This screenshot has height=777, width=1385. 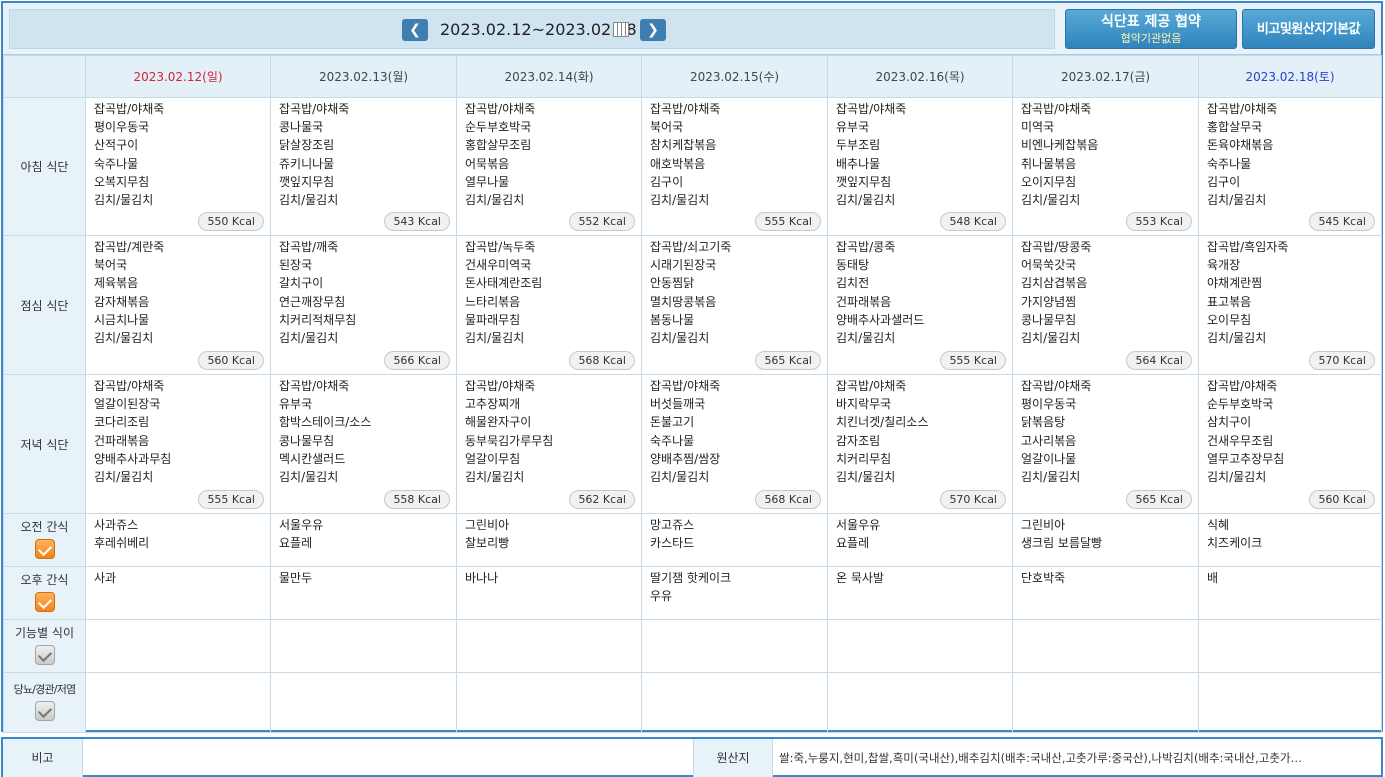 I want to click on snack-cell: 딸기잼 핫케이크 우유, so click(x=734, y=593).